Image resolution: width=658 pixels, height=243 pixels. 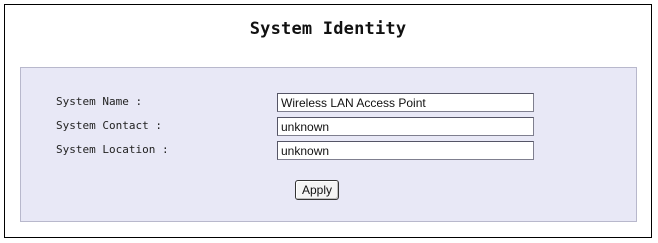 I want to click on apply-button: Apply, so click(x=317, y=190).